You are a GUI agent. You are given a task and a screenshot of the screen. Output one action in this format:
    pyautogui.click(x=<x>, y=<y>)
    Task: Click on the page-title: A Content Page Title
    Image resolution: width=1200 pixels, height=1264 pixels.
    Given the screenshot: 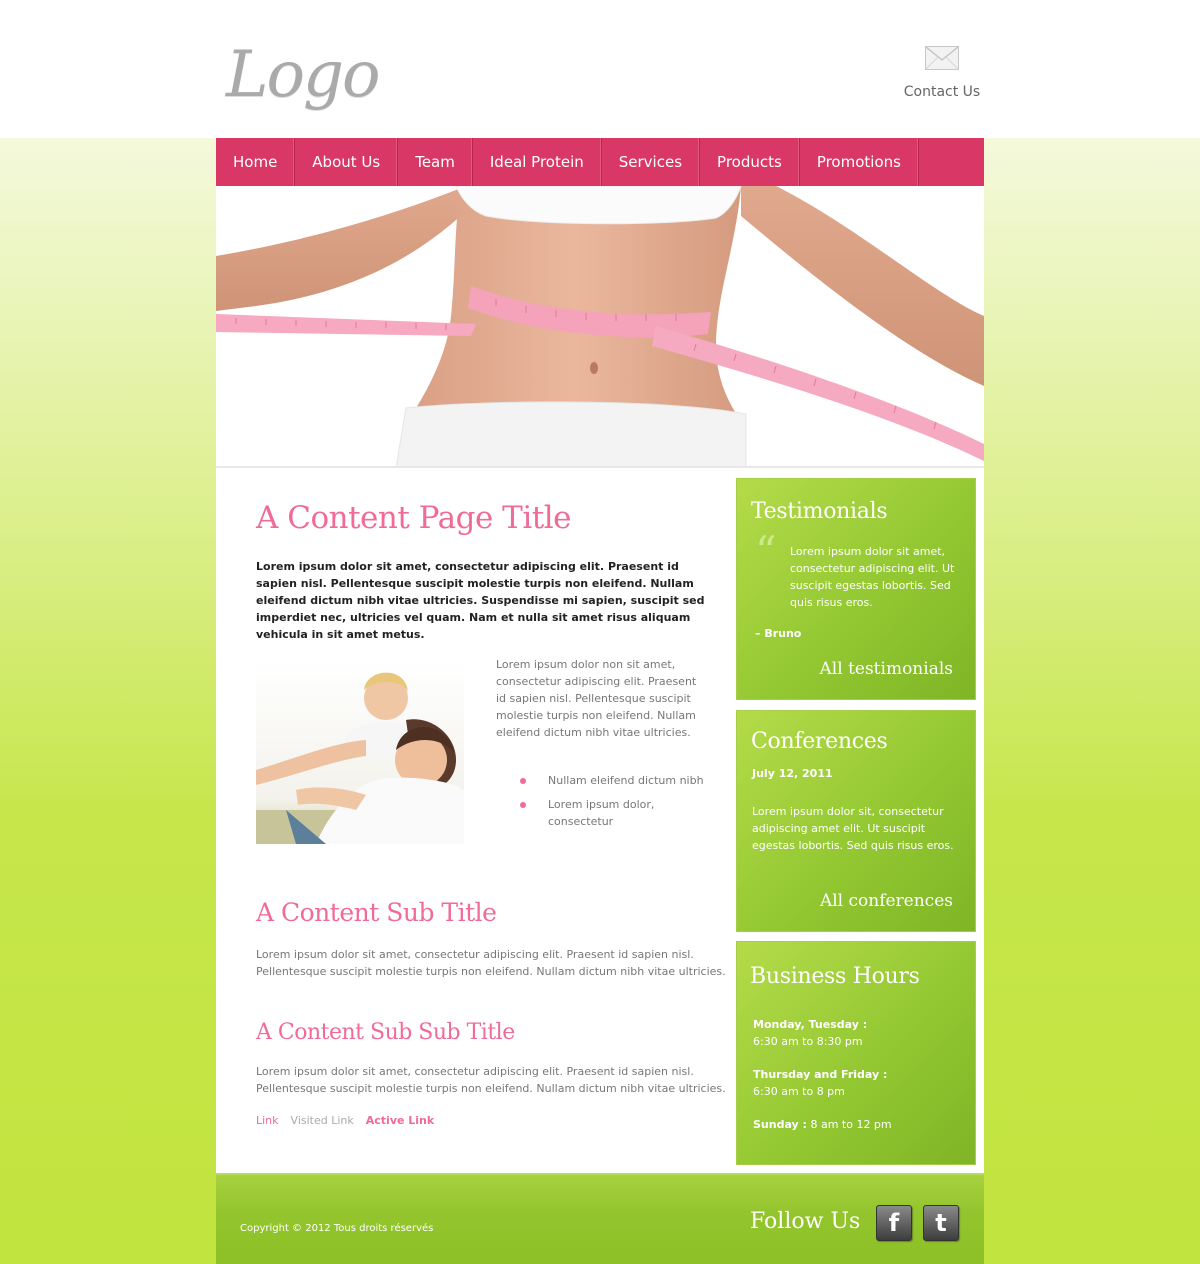 What is the action you would take?
    pyautogui.click(x=413, y=518)
    